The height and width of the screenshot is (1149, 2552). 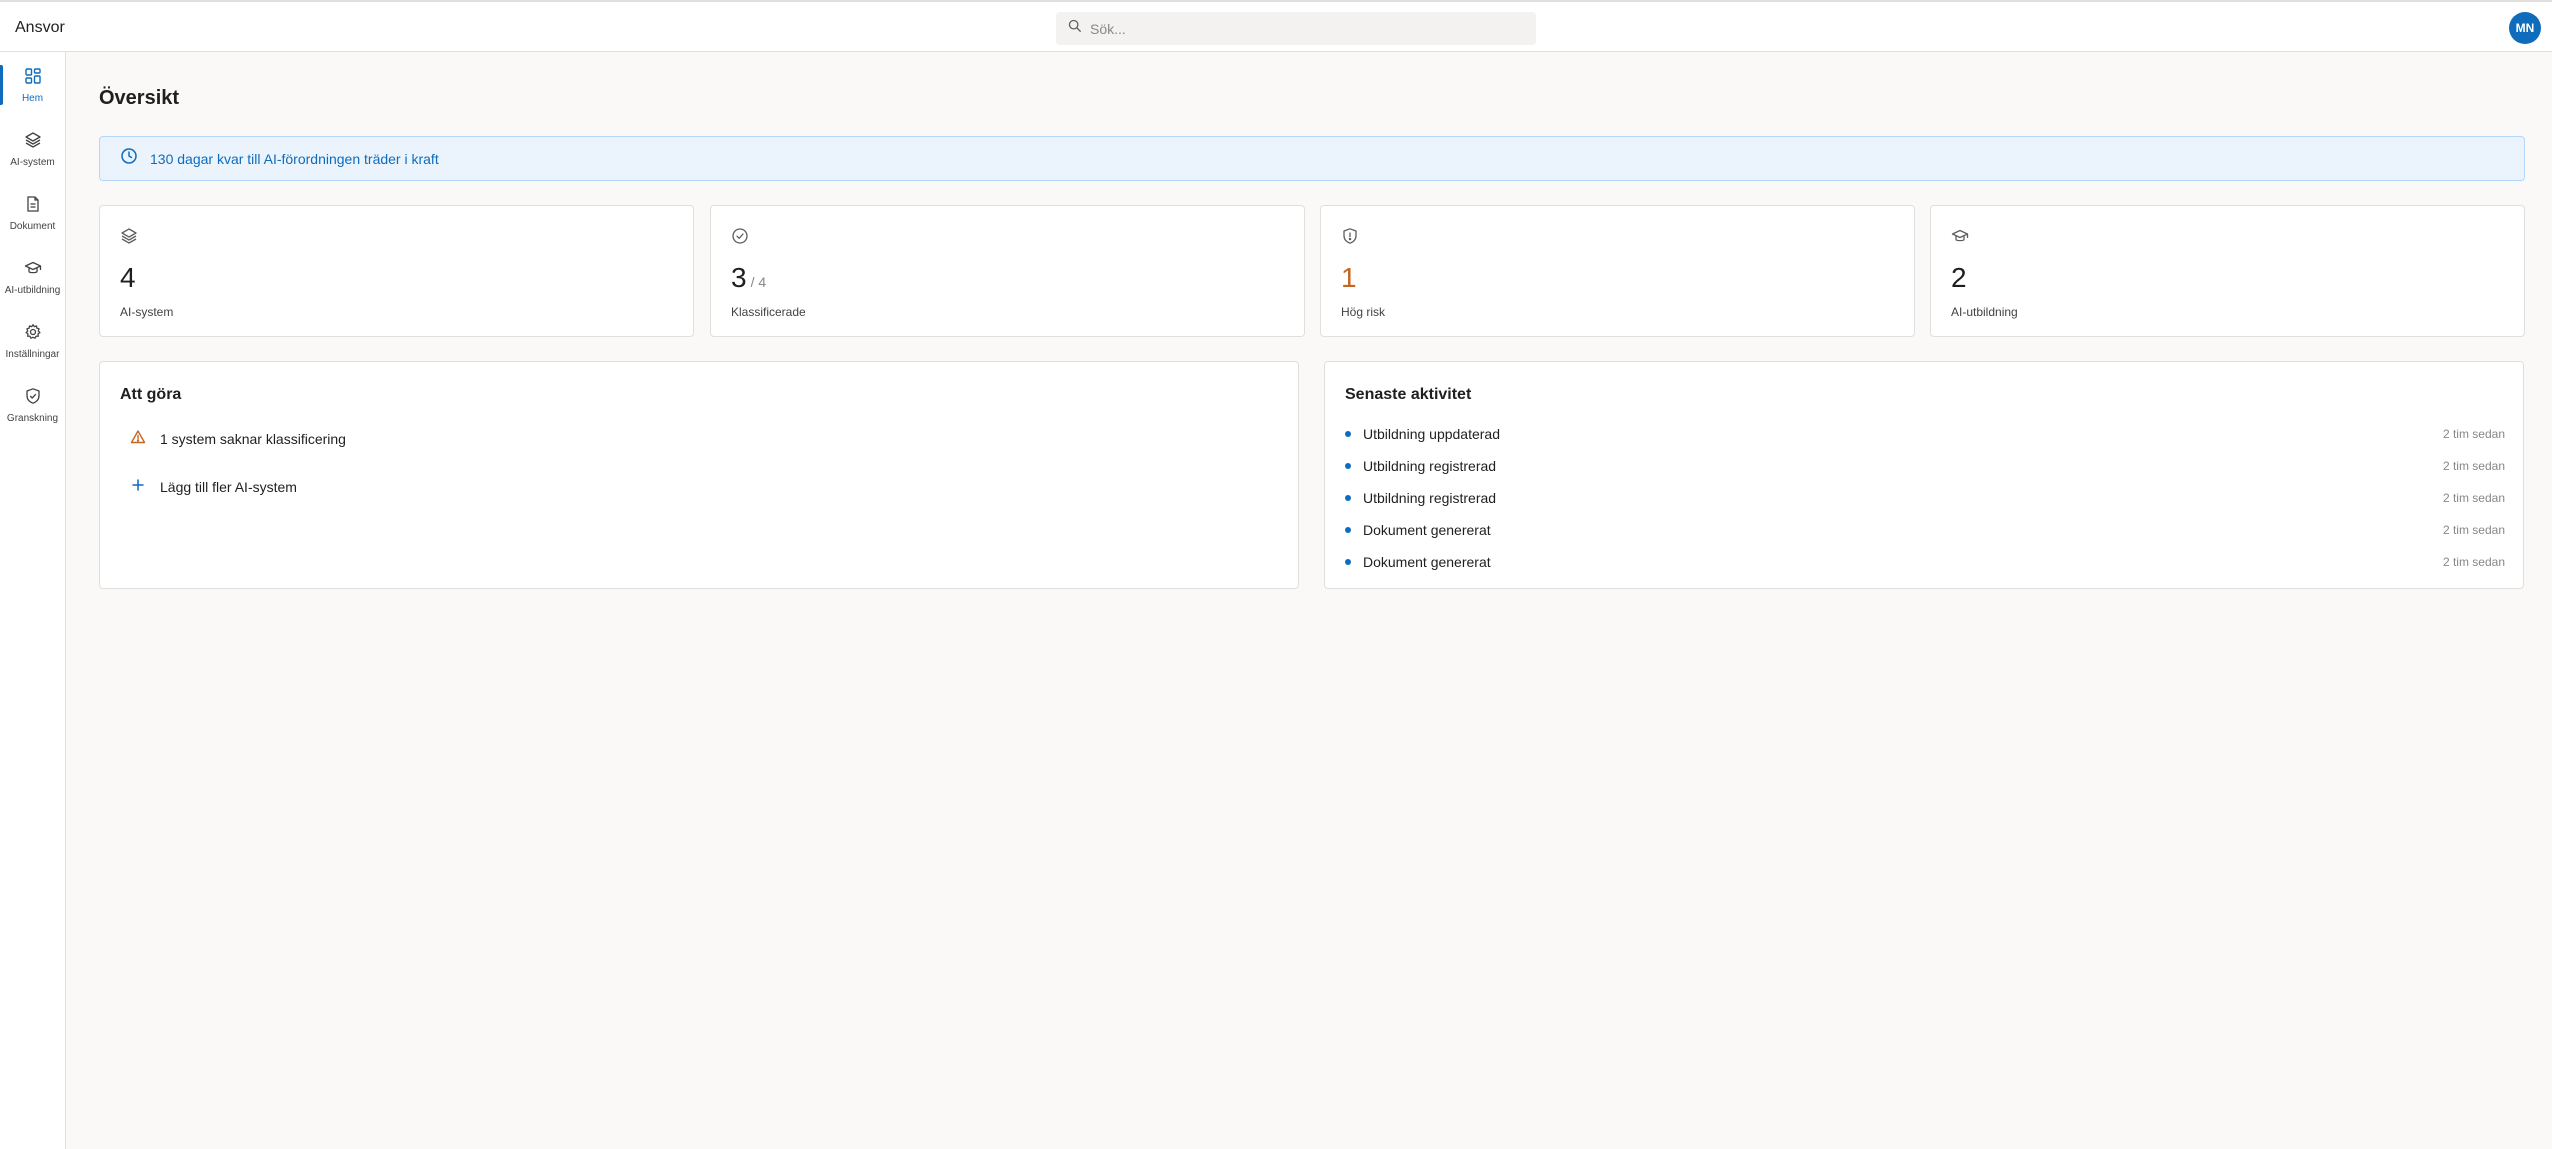 I want to click on sidebar-item-ai-utbildning: AI-utbildning, so click(x=32, y=277).